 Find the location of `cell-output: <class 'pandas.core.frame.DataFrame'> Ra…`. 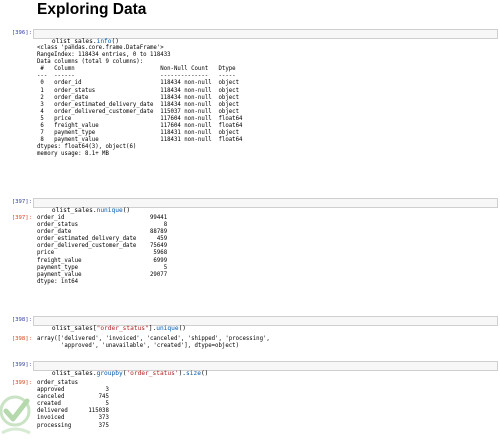

cell-output: <class 'pandas.core.frame.DataFrame'> Ra… is located at coordinates (140, 101).